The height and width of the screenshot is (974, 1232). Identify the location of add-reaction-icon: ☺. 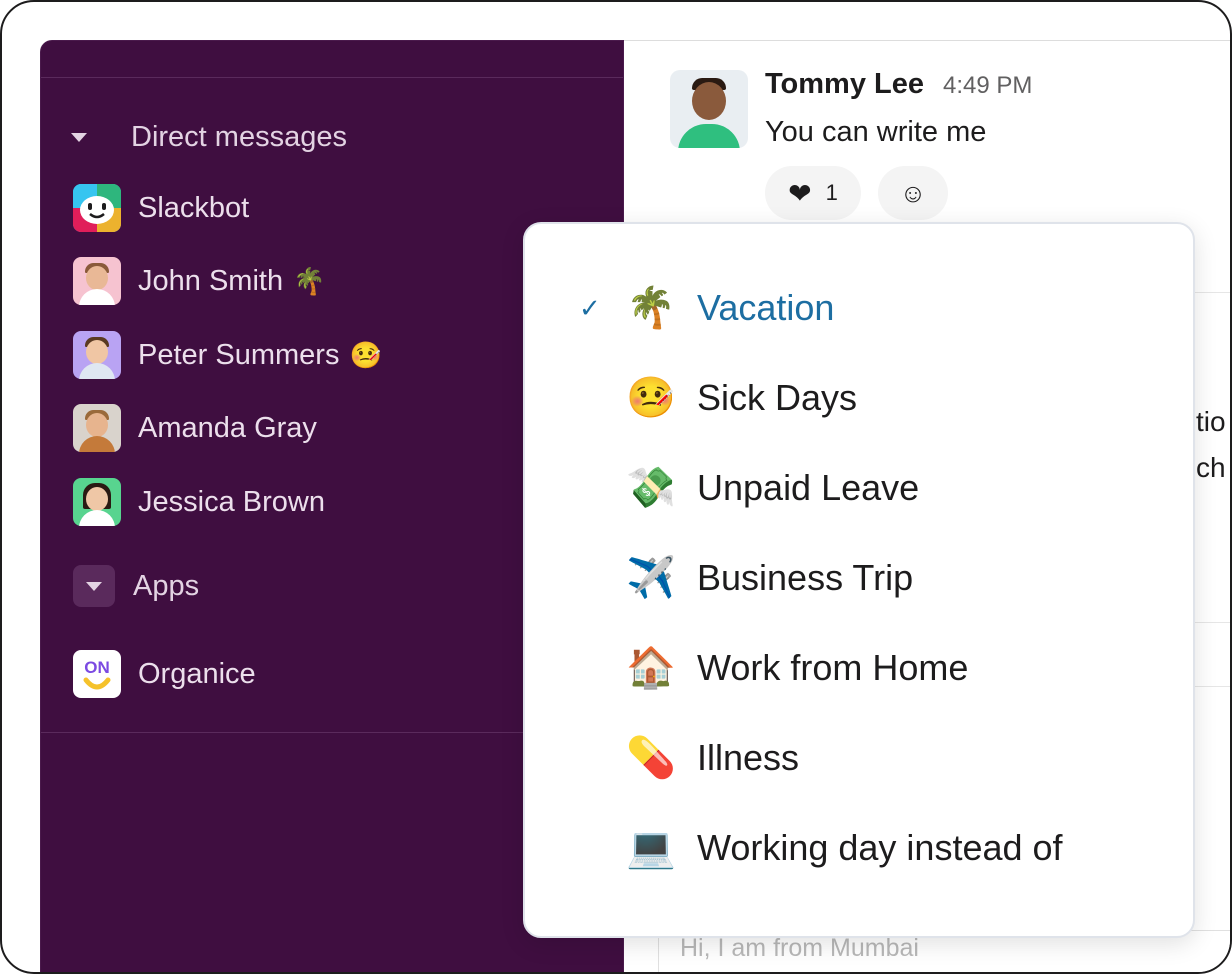
(913, 192).